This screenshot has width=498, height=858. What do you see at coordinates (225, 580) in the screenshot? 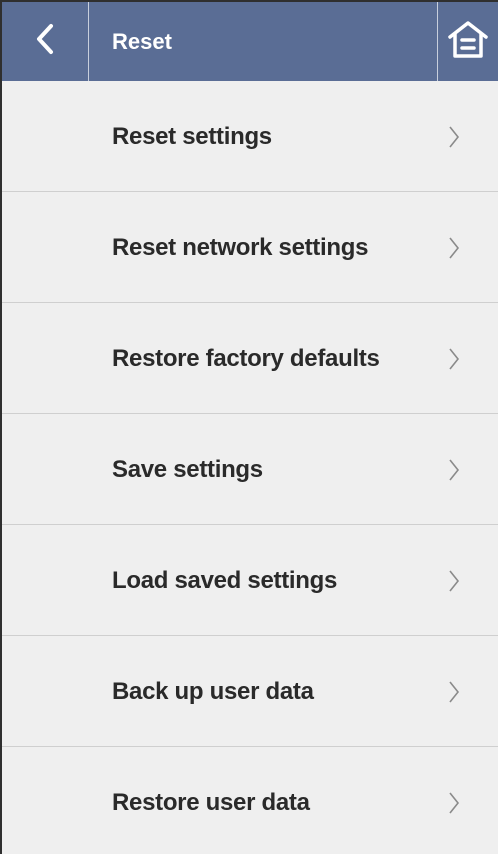
I see `menu-item-label: Load saved settings` at bounding box center [225, 580].